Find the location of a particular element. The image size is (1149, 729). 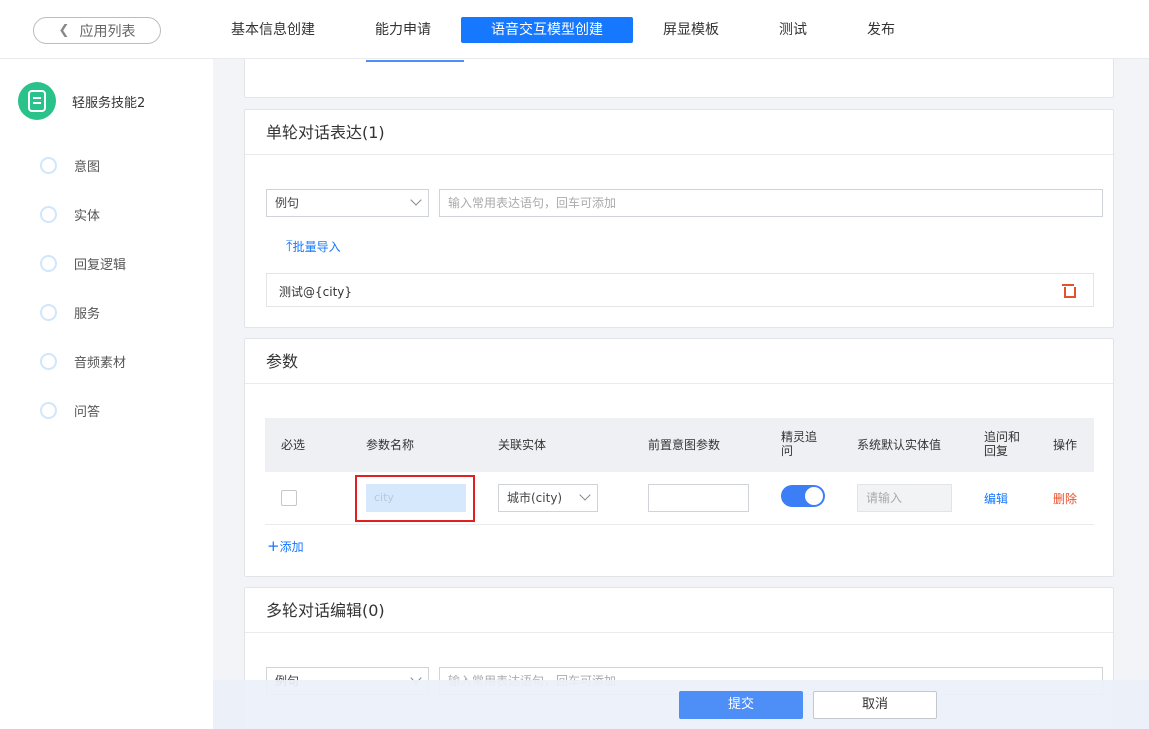

trash-icon is located at coordinates (1069, 291).